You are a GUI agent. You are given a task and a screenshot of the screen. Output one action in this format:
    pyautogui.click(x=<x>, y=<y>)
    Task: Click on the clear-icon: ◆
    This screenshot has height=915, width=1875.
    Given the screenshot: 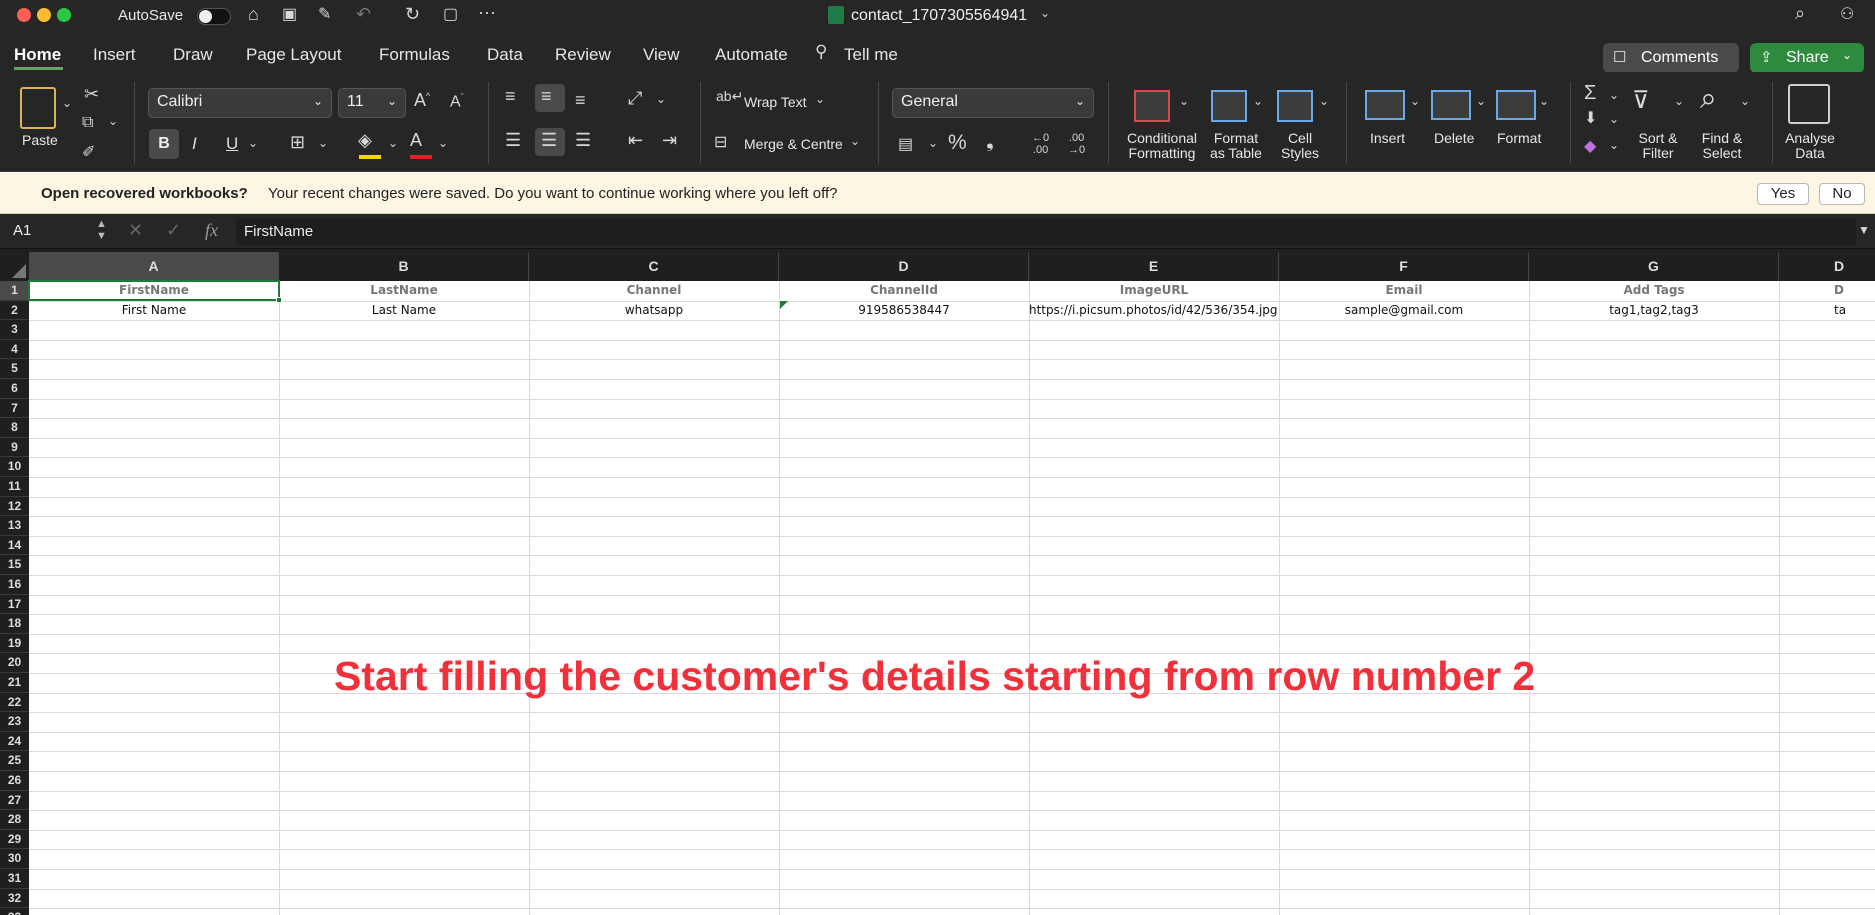 What is the action you would take?
    pyautogui.click(x=1590, y=146)
    